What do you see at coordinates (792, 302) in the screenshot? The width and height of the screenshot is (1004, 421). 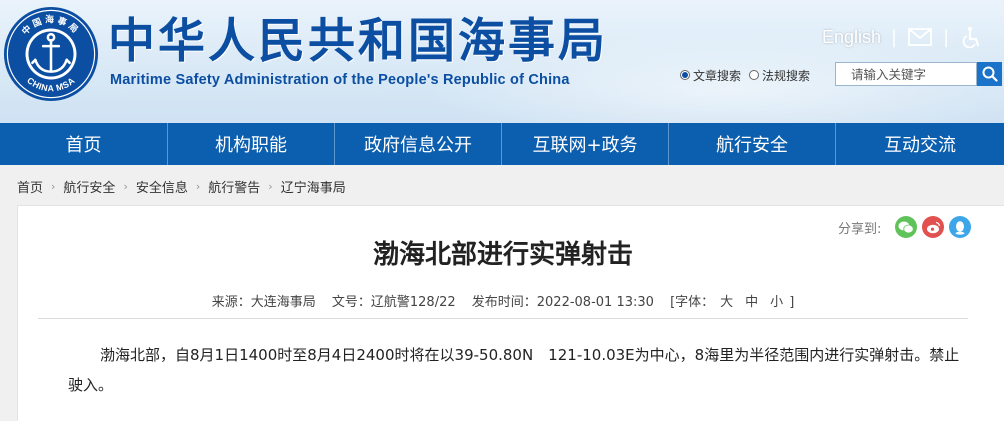 I see `font-size-label-close: ]` at bounding box center [792, 302].